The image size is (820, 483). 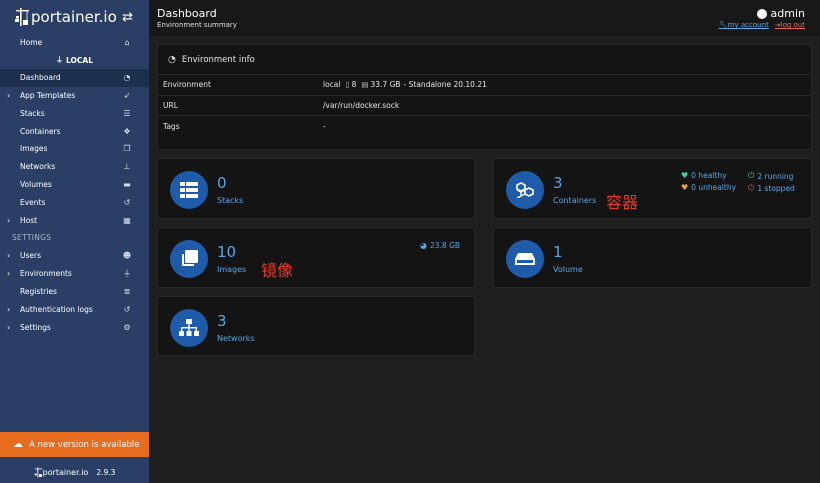 I want to click on containers-label: Containers, so click(x=575, y=200).